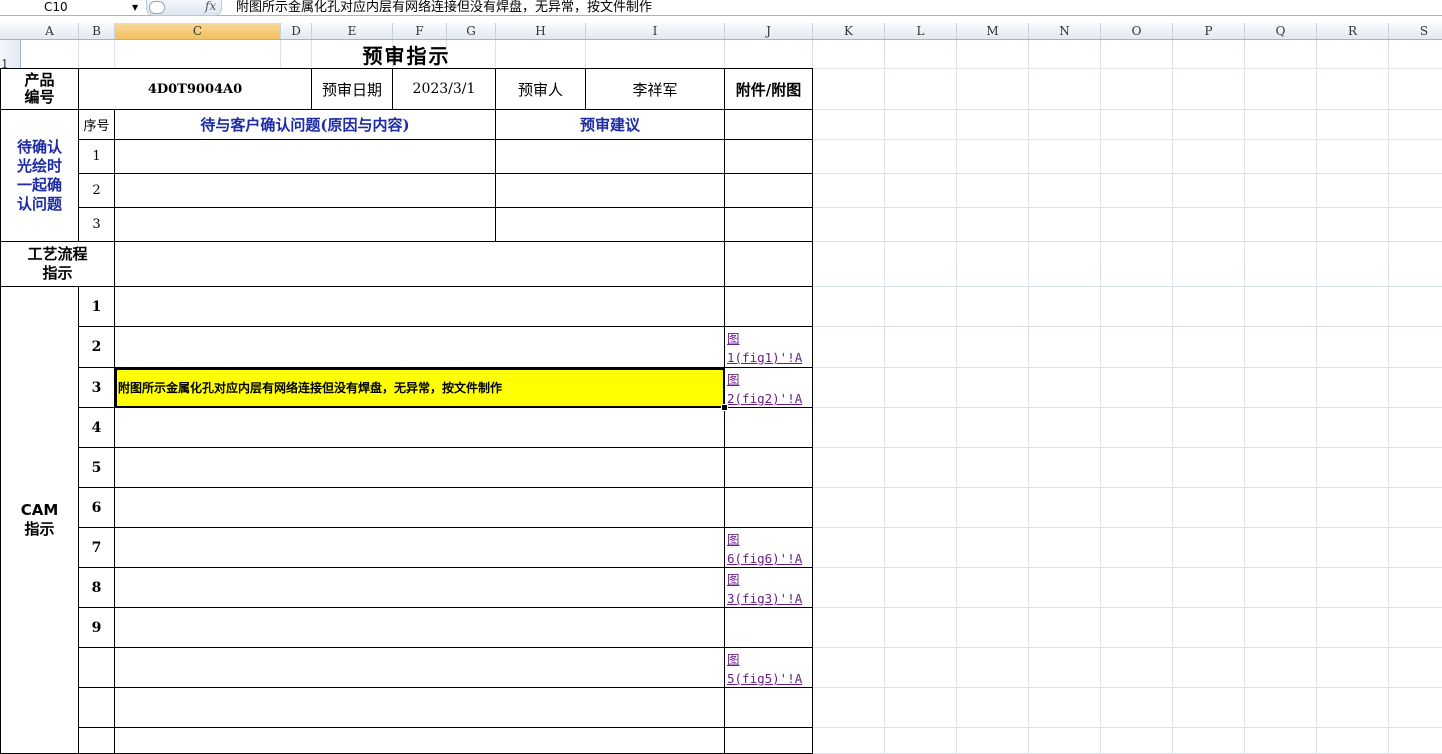  Describe the element at coordinates (541, 89) in the screenshot. I see `reviewer-label: 预审人` at that location.